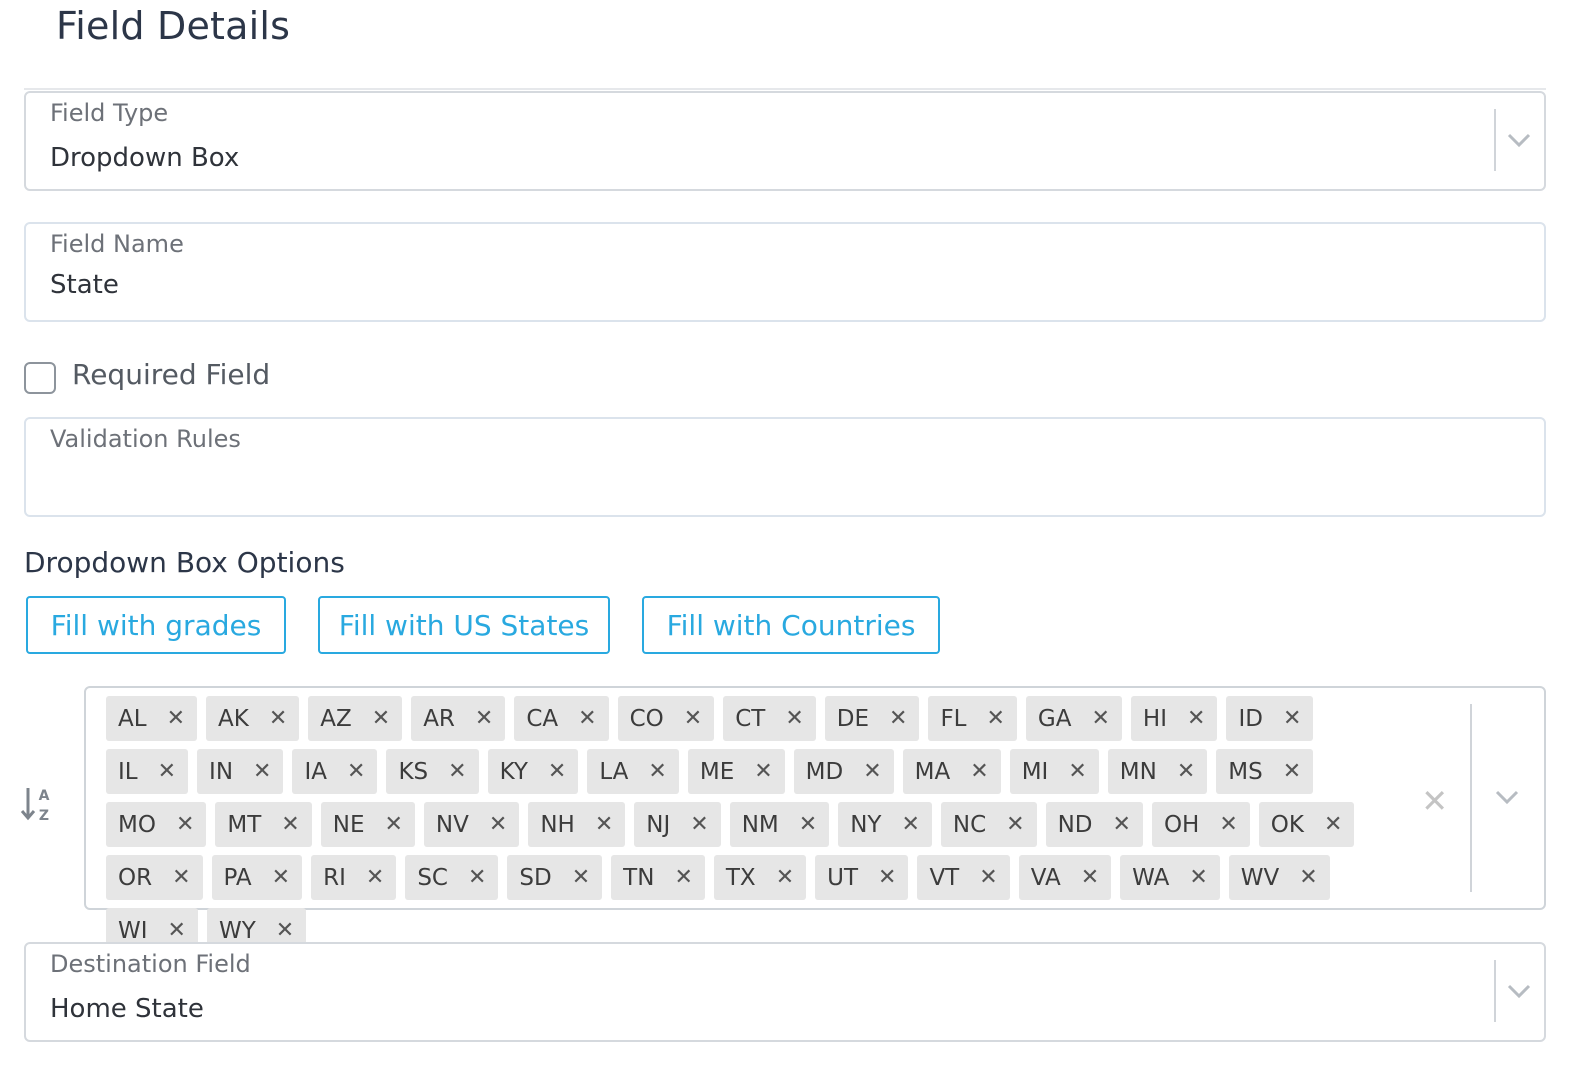 The width and height of the screenshot is (1578, 1074). Describe the element at coordinates (785, 141) in the screenshot. I see `field-type-select: Field Type Dropdown Box` at that location.